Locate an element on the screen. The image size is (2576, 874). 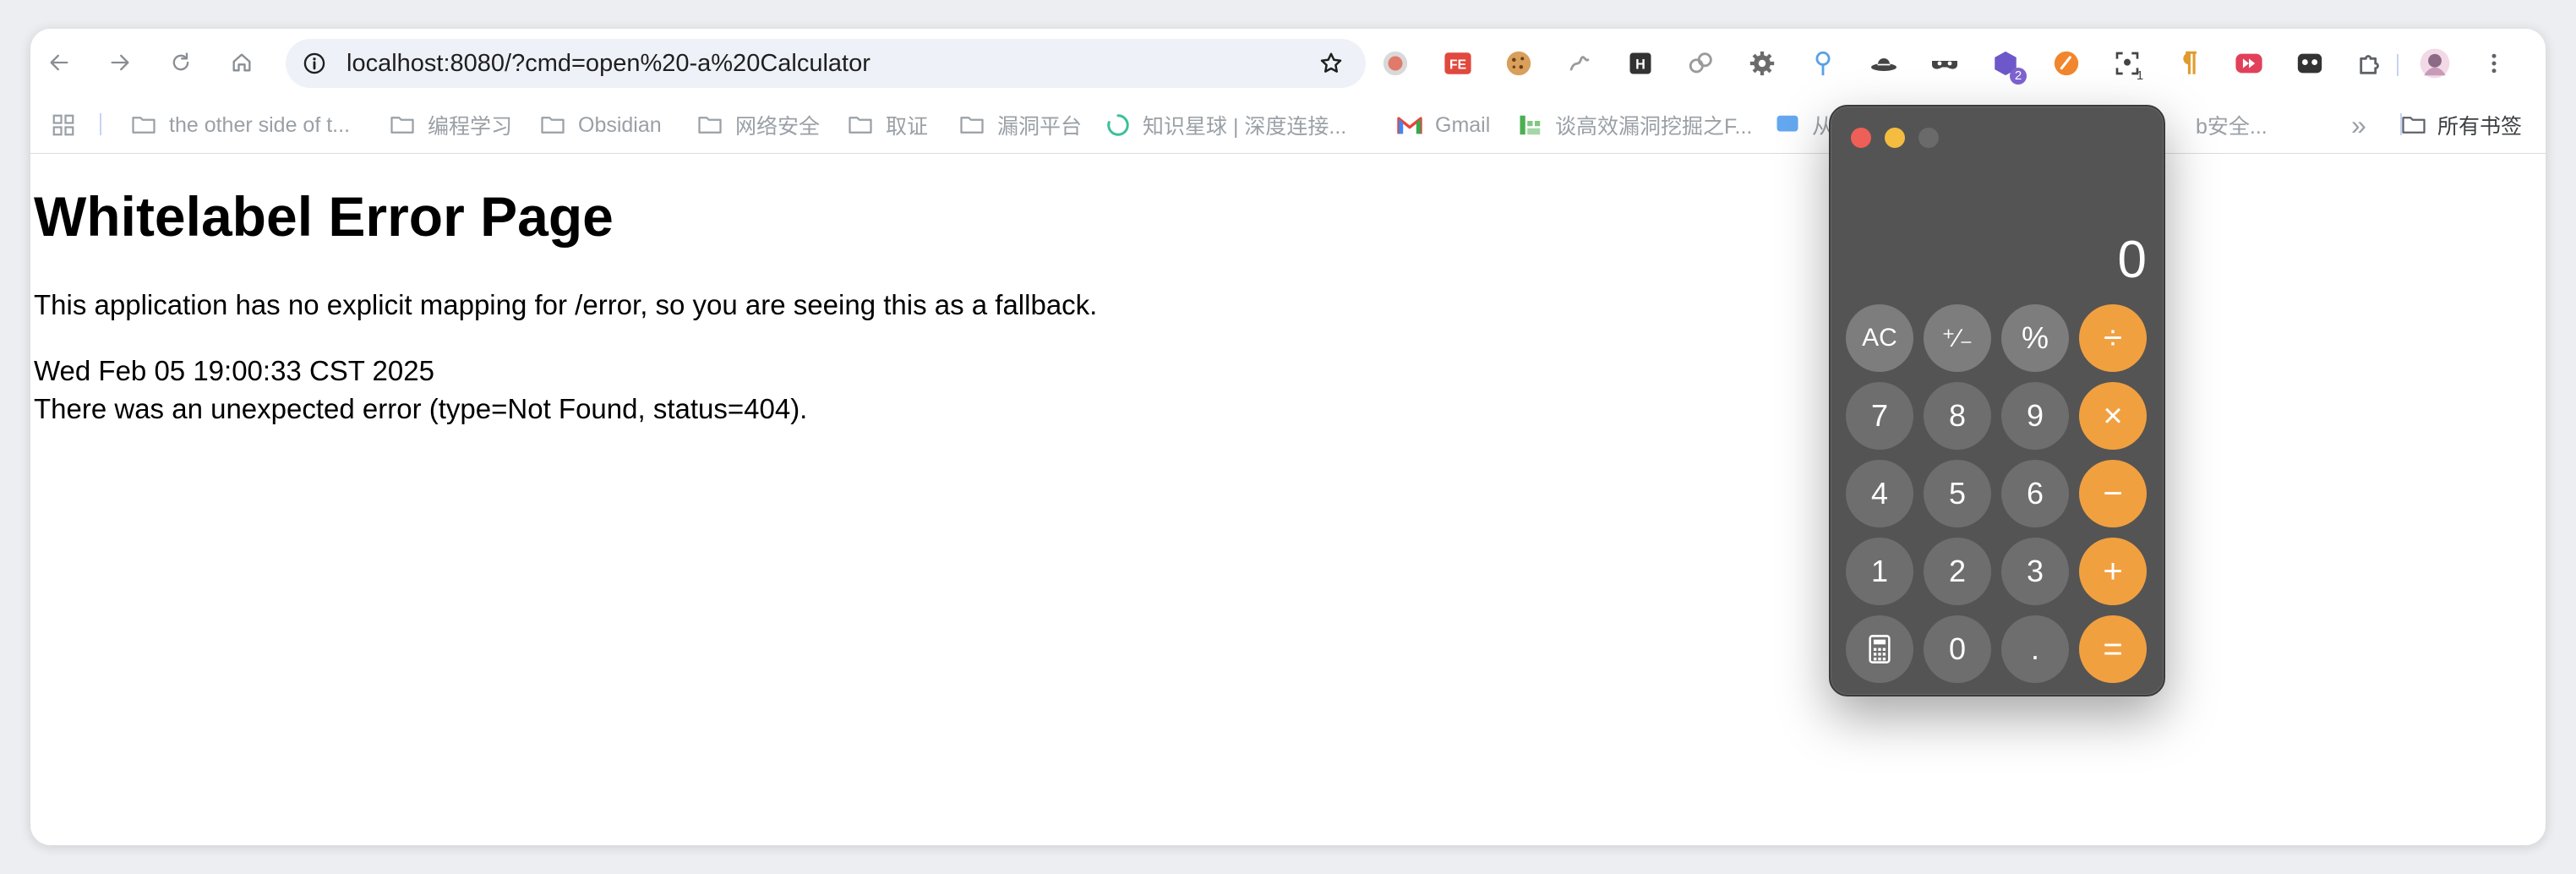
pin-icon is located at coordinates (1823, 63).